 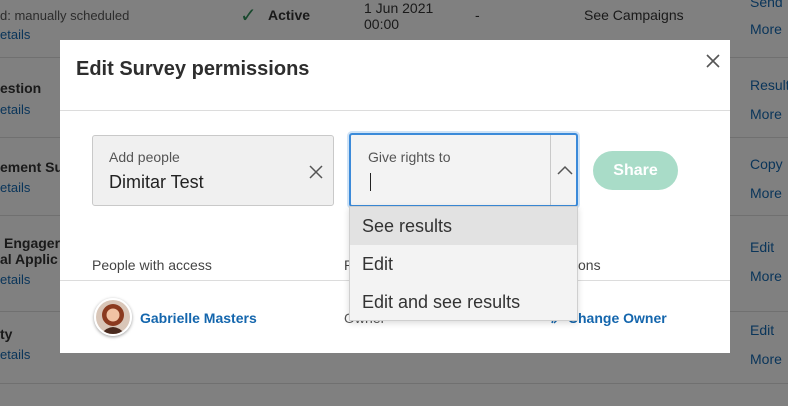 I want to click on modal-title: Edit Survey permissions, so click(x=193, y=69).